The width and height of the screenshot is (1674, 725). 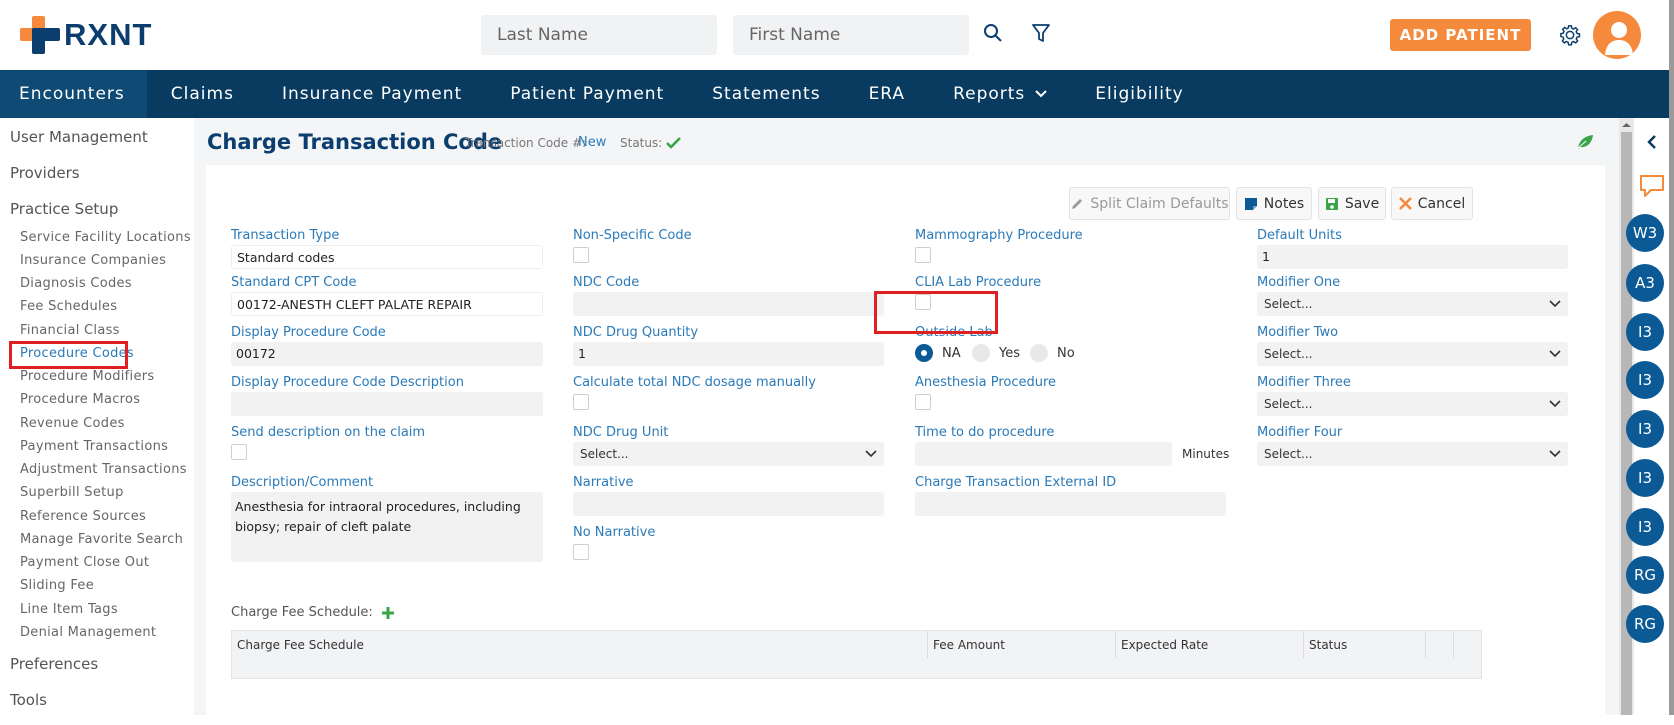 What do you see at coordinates (1365, 644) in the screenshot?
I see `column-header-status: Status` at bounding box center [1365, 644].